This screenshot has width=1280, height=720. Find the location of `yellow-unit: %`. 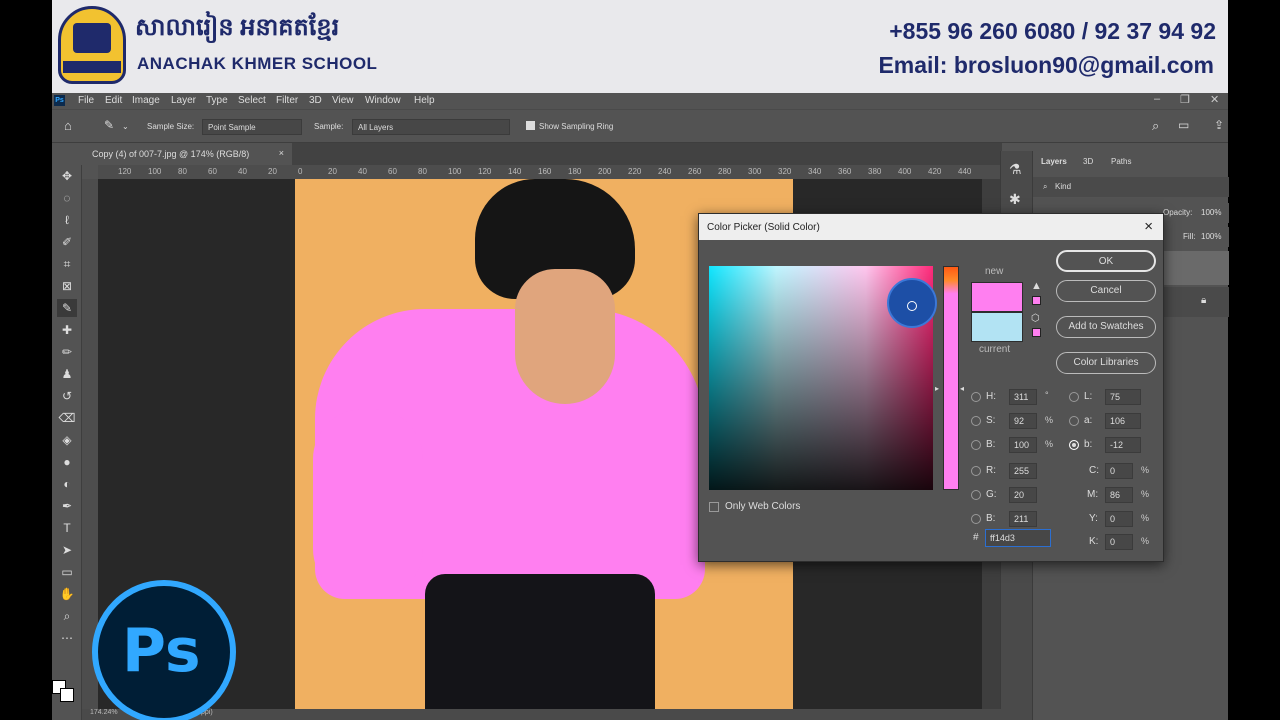

yellow-unit: % is located at coordinates (1145, 518).